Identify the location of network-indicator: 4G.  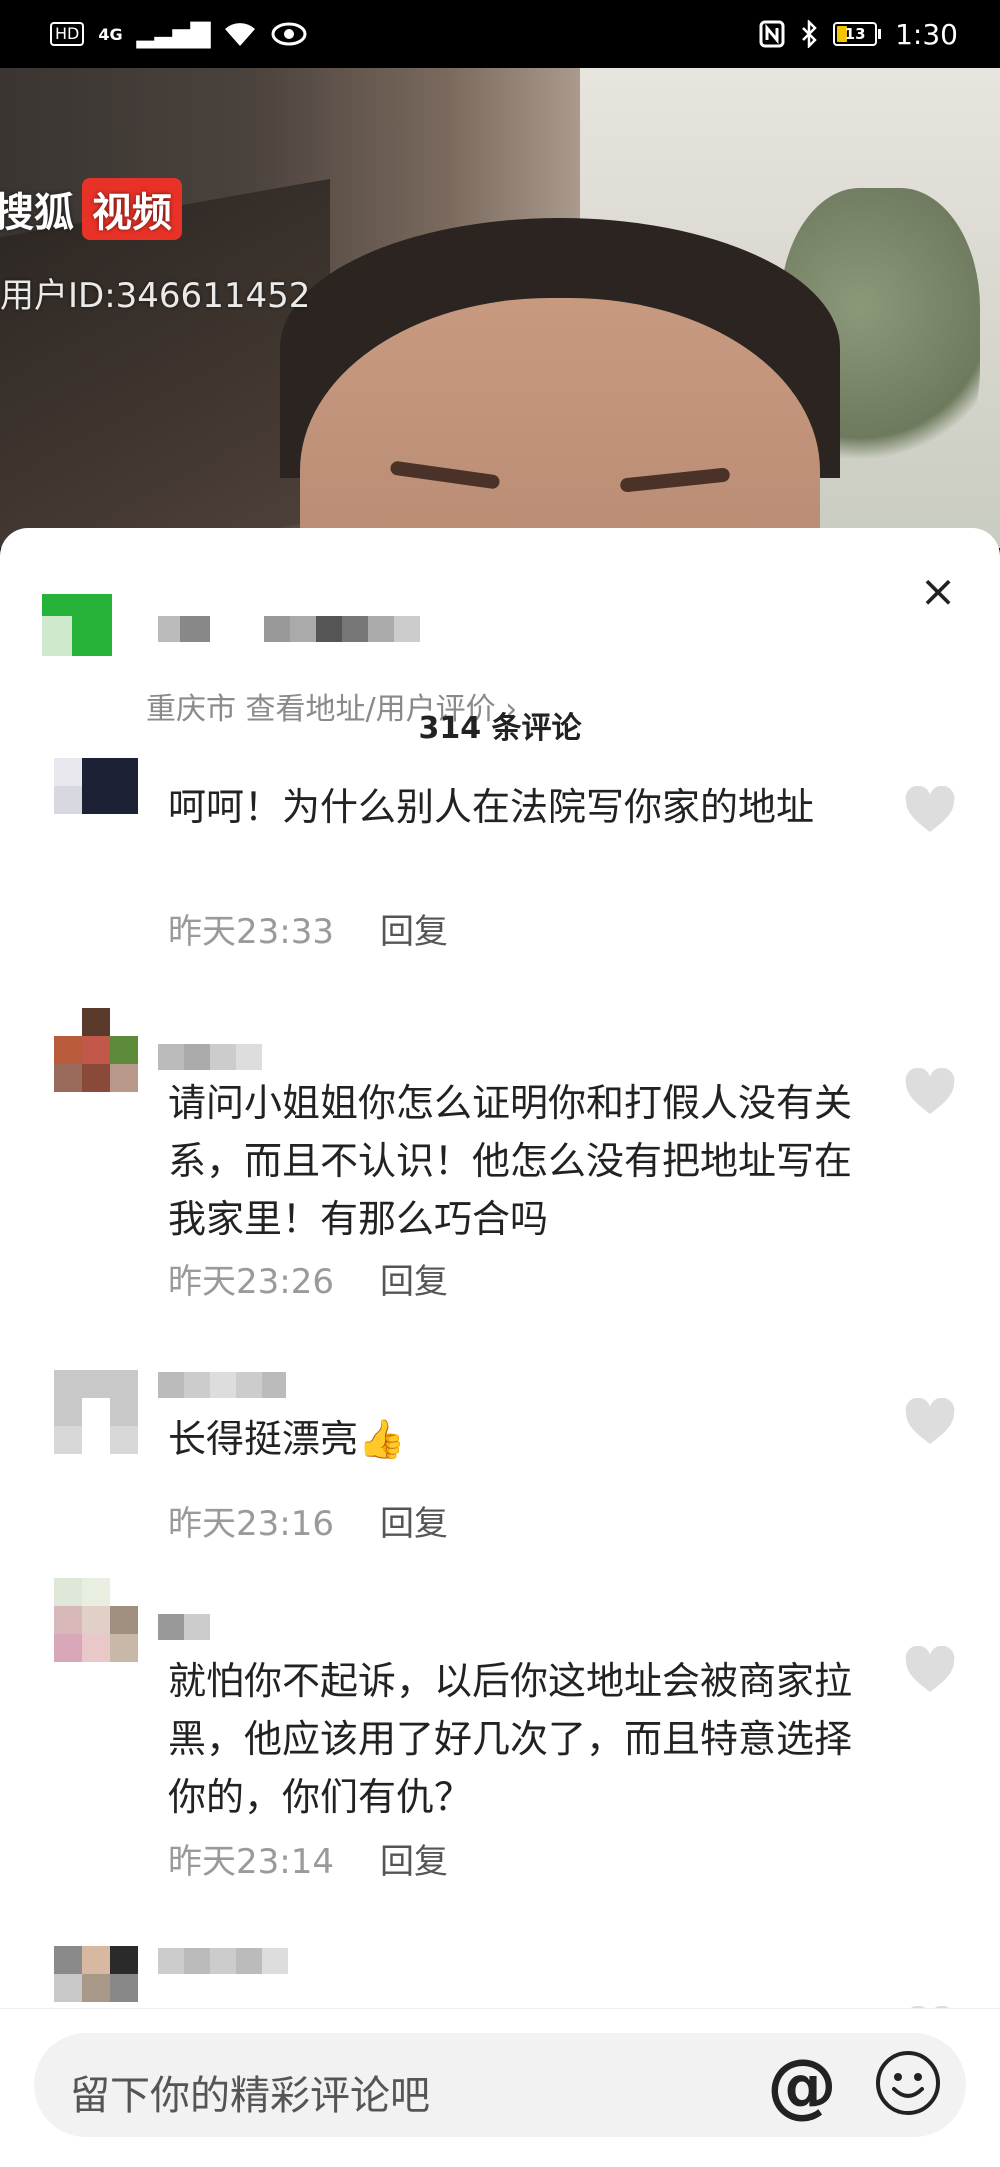
(110, 34).